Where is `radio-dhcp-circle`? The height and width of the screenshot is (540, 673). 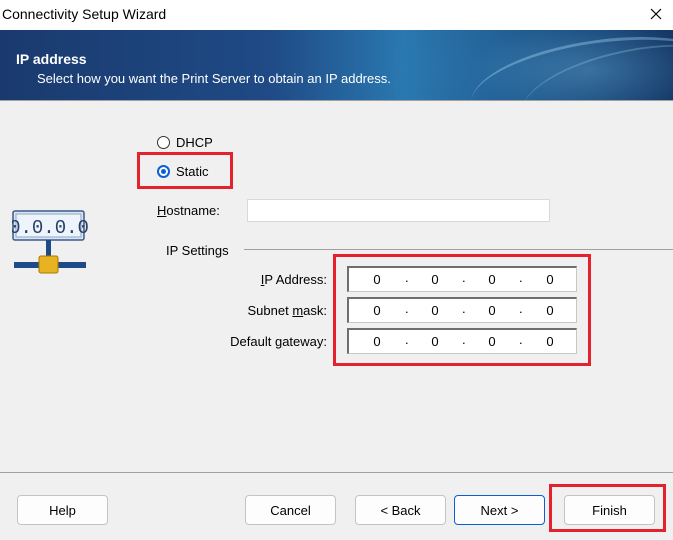 radio-dhcp-circle is located at coordinates (163, 142).